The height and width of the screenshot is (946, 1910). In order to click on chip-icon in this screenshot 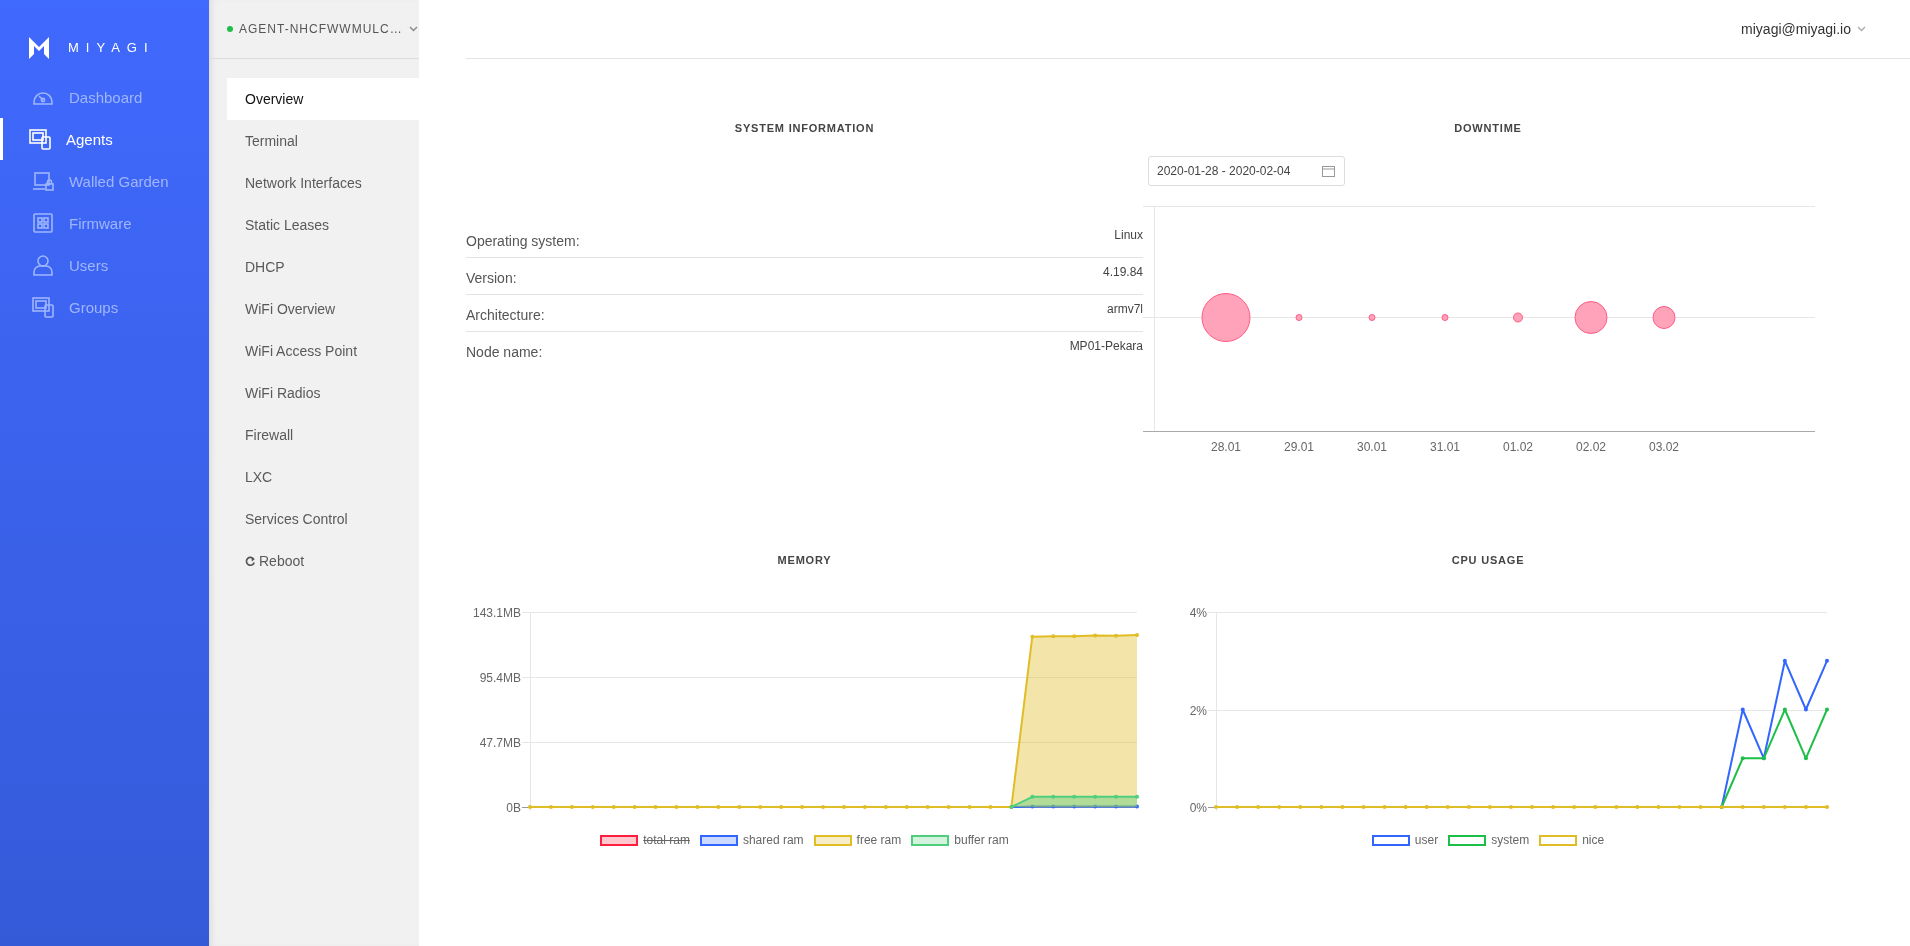, I will do `click(43, 223)`.